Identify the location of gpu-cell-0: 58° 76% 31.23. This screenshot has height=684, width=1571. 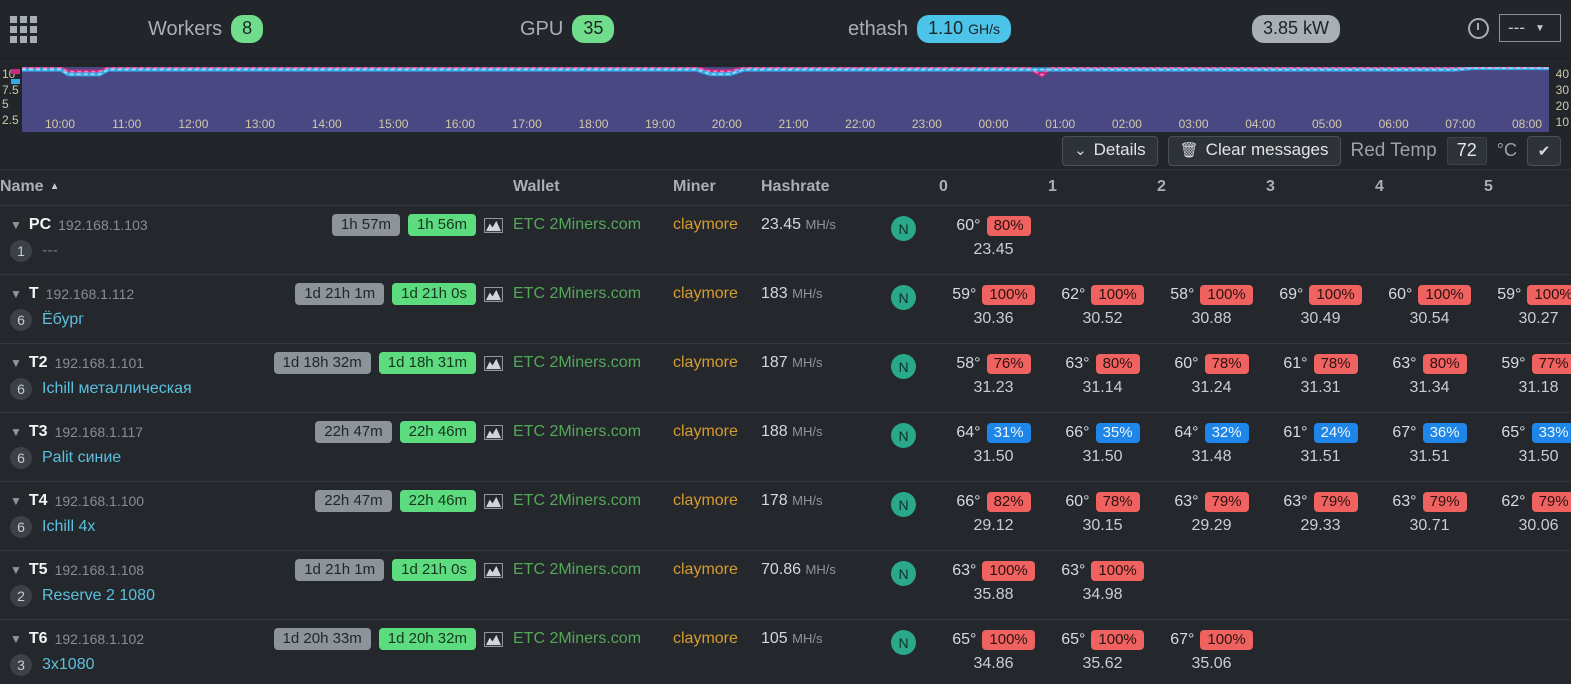
(993, 378).